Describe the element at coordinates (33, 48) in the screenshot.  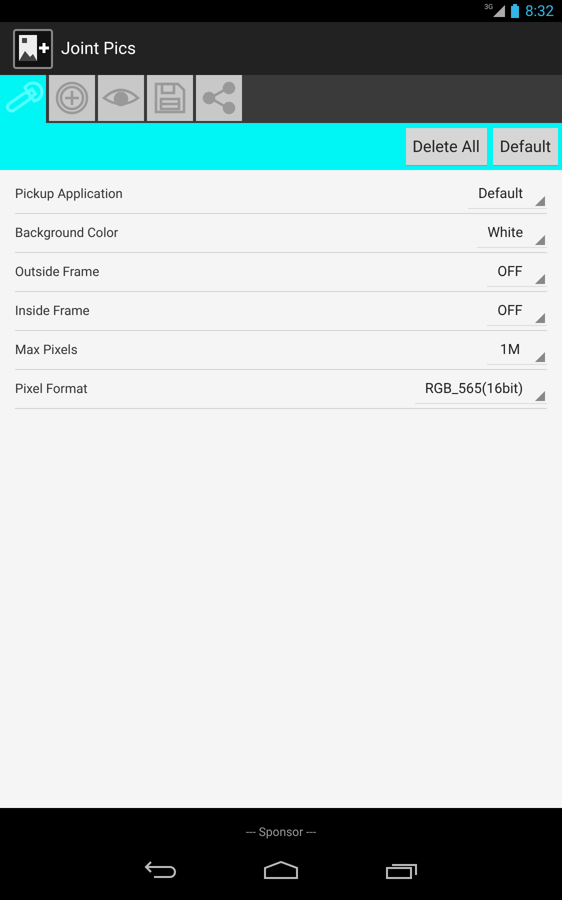
I see `app-icon` at that location.